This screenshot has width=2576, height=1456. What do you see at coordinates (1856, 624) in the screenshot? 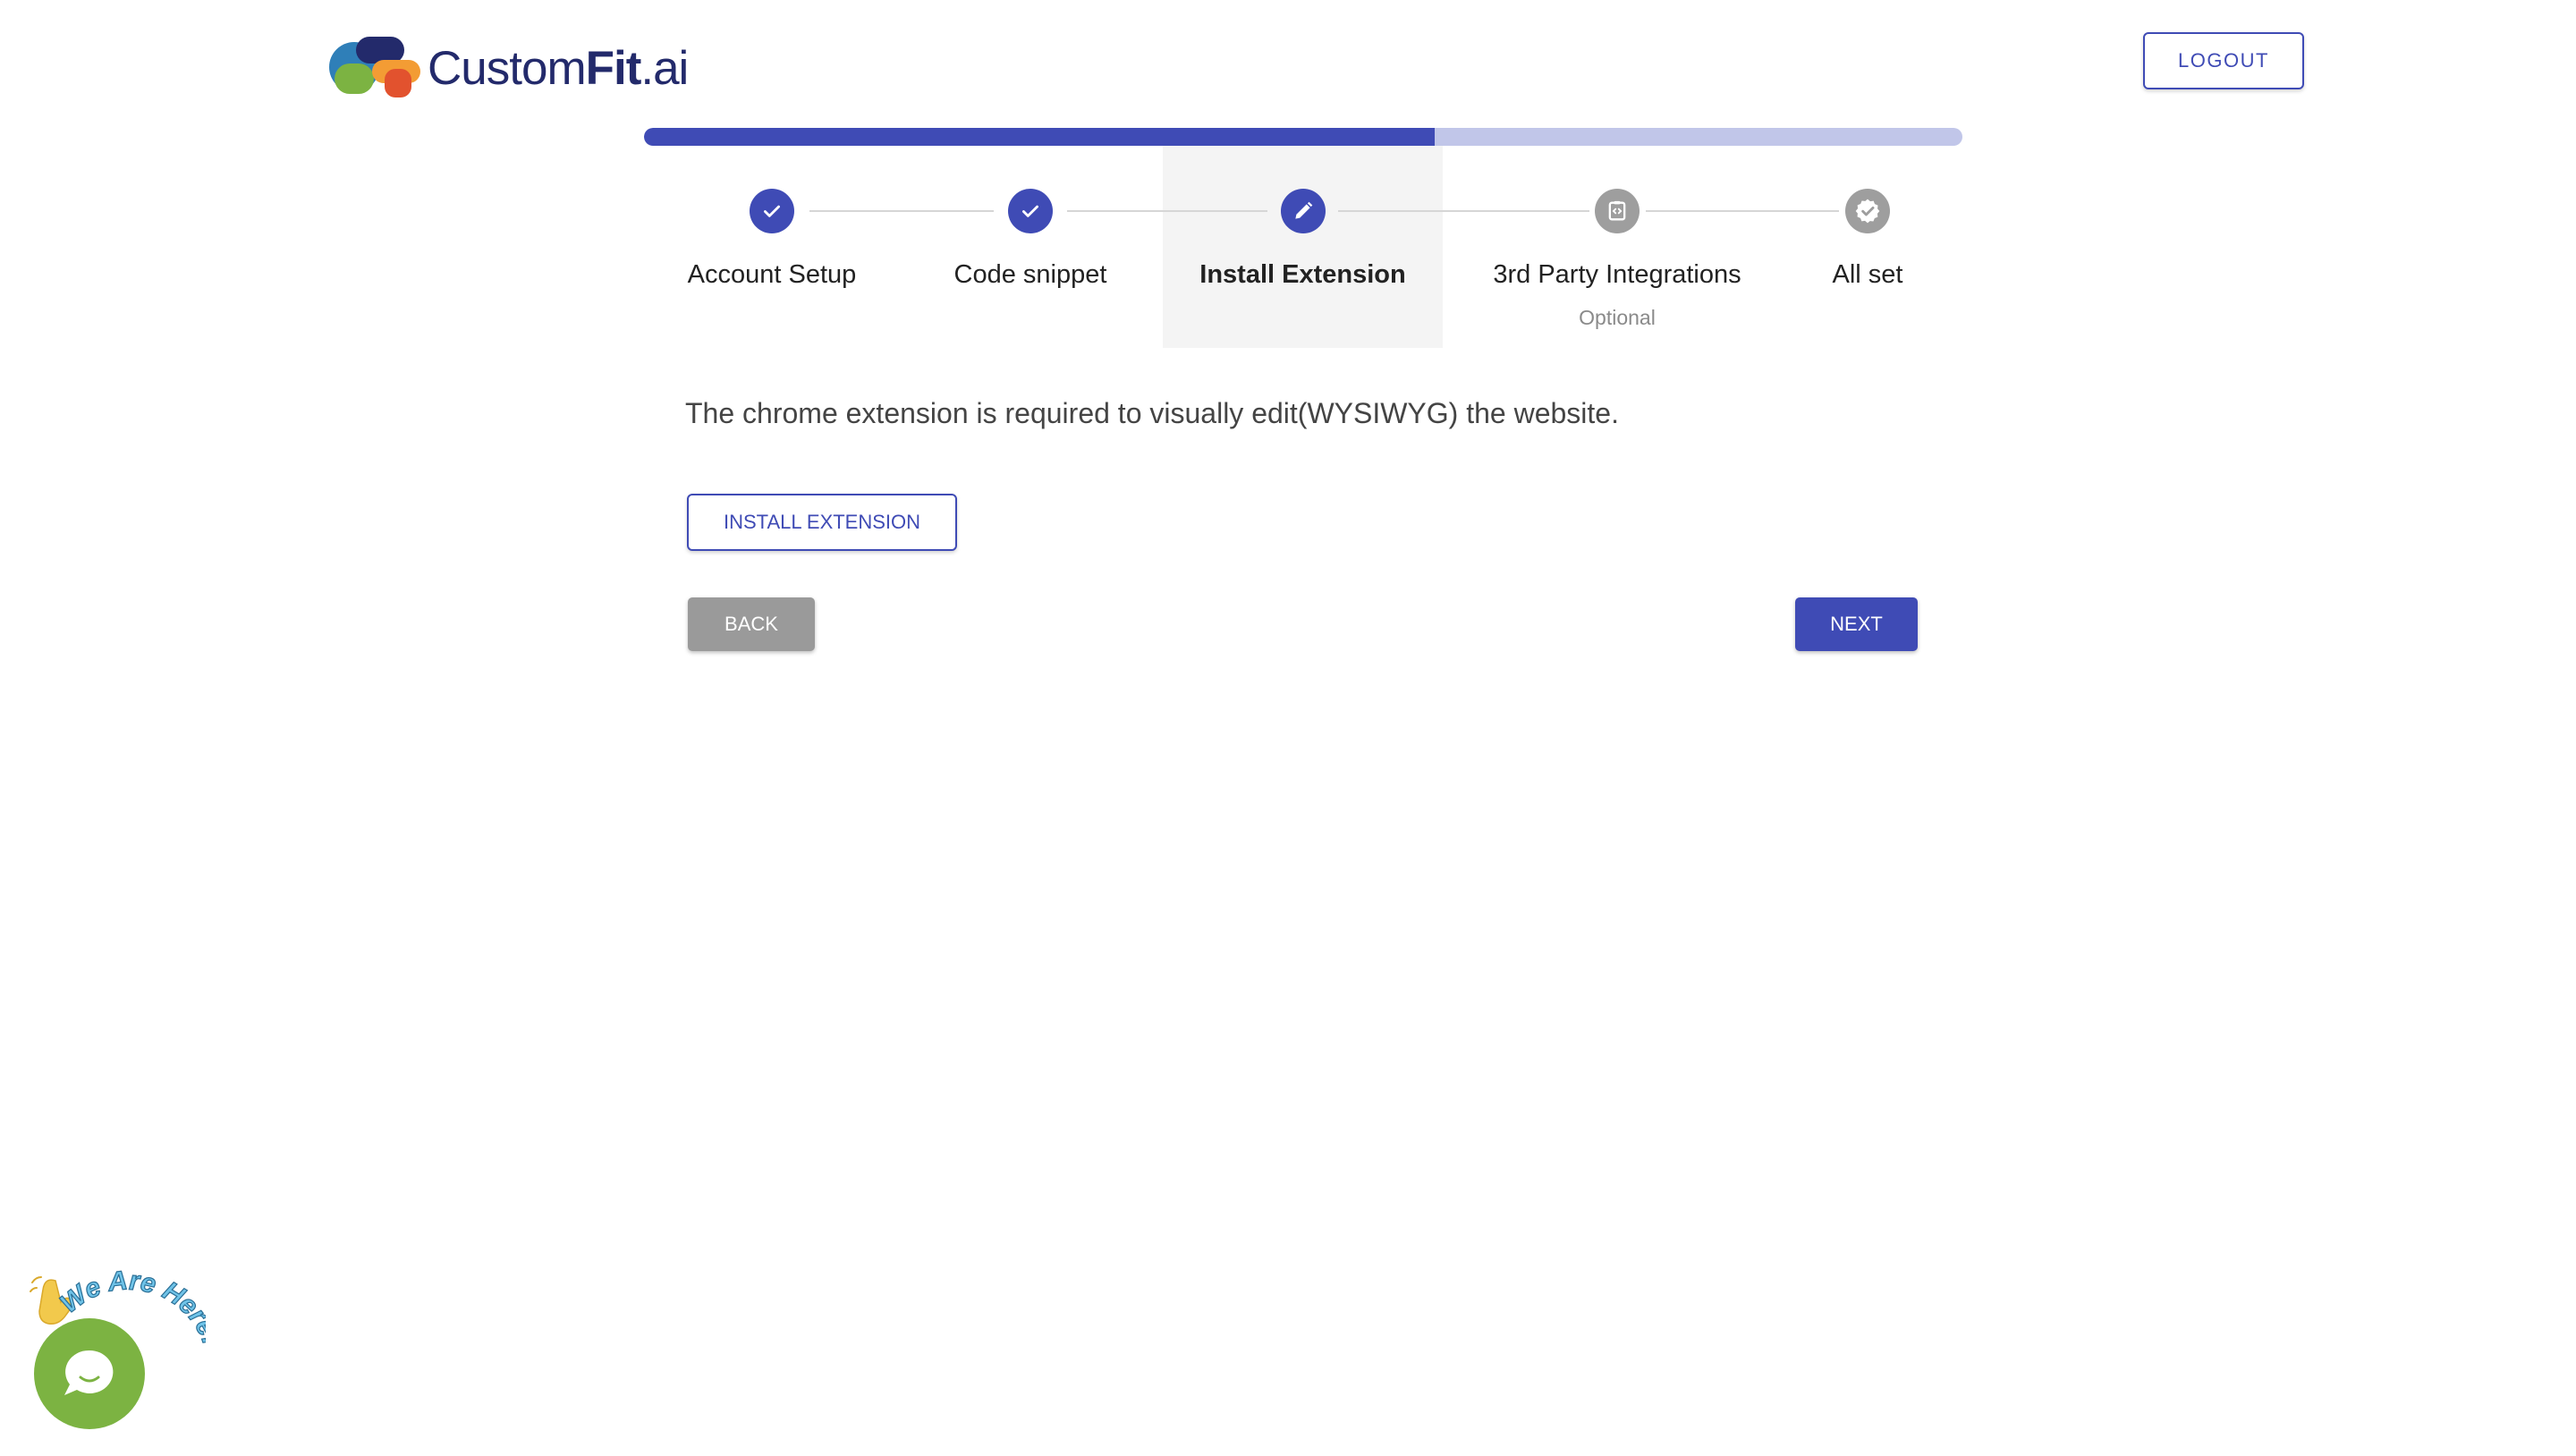
I see `next-button: NEXT` at bounding box center [1856, 624].